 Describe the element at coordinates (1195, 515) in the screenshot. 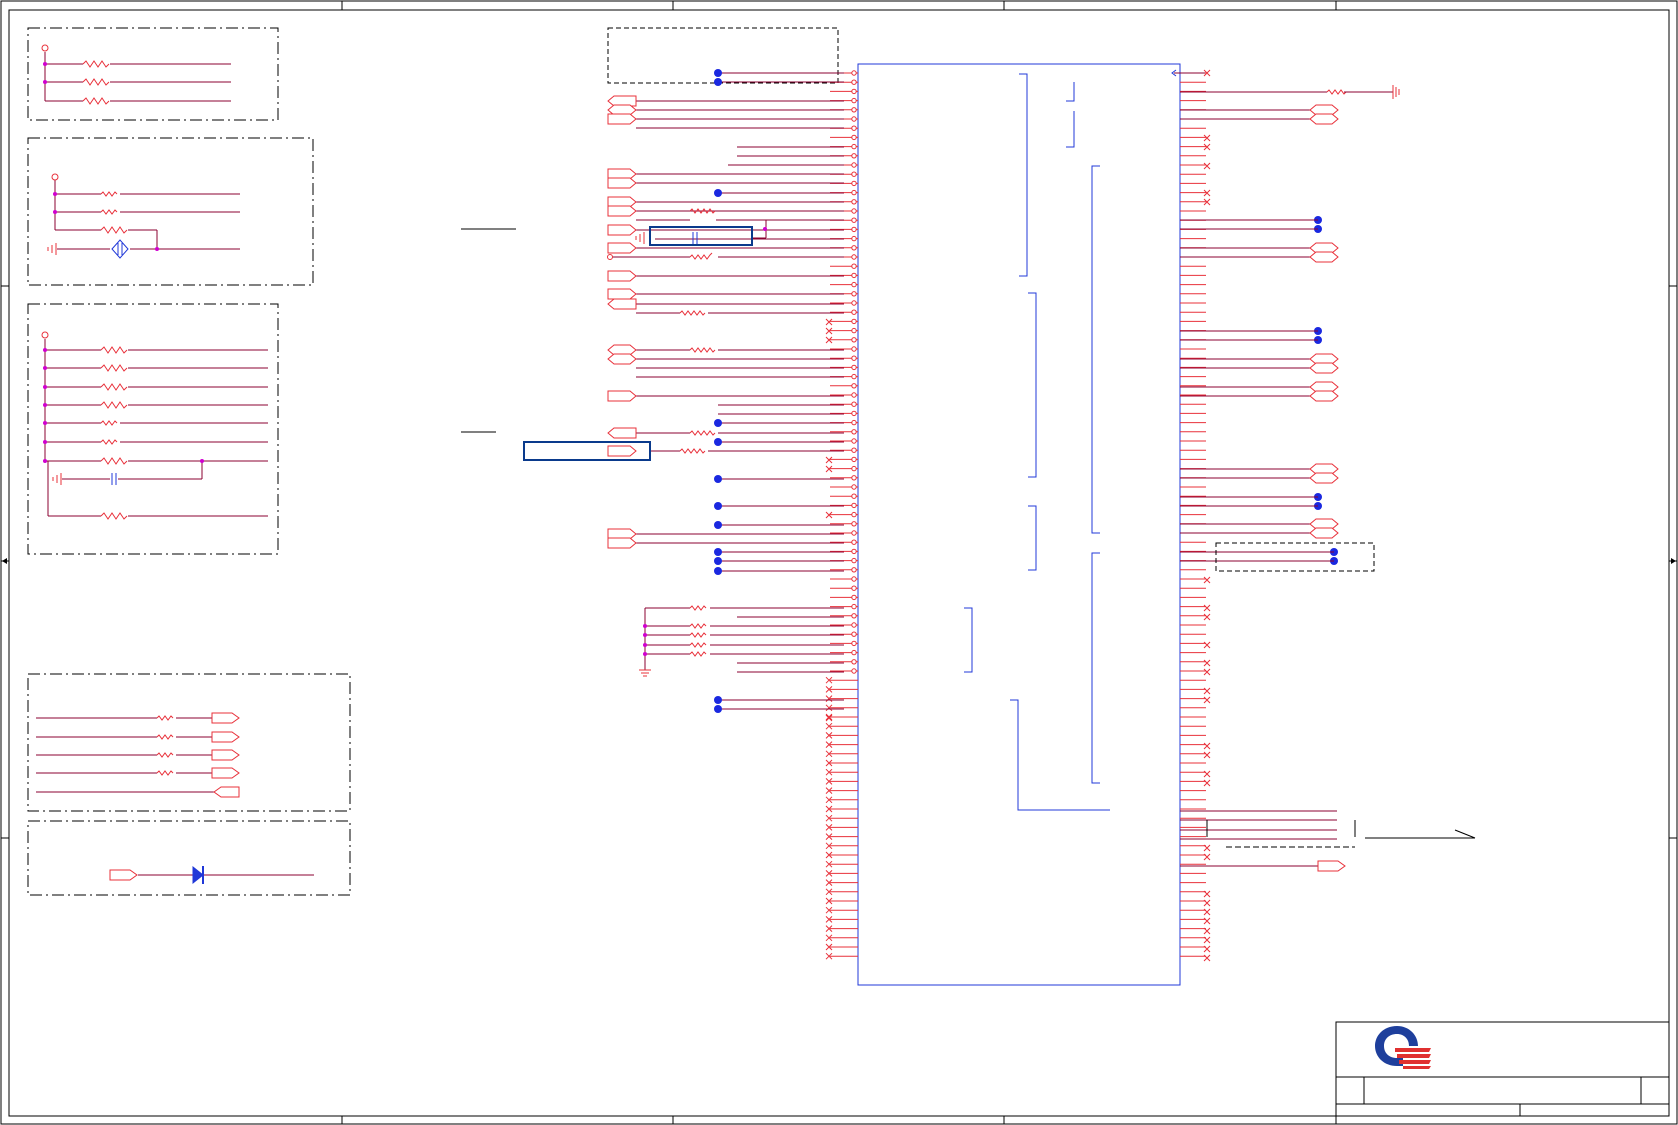

I see `ic-right-pins` at that location.